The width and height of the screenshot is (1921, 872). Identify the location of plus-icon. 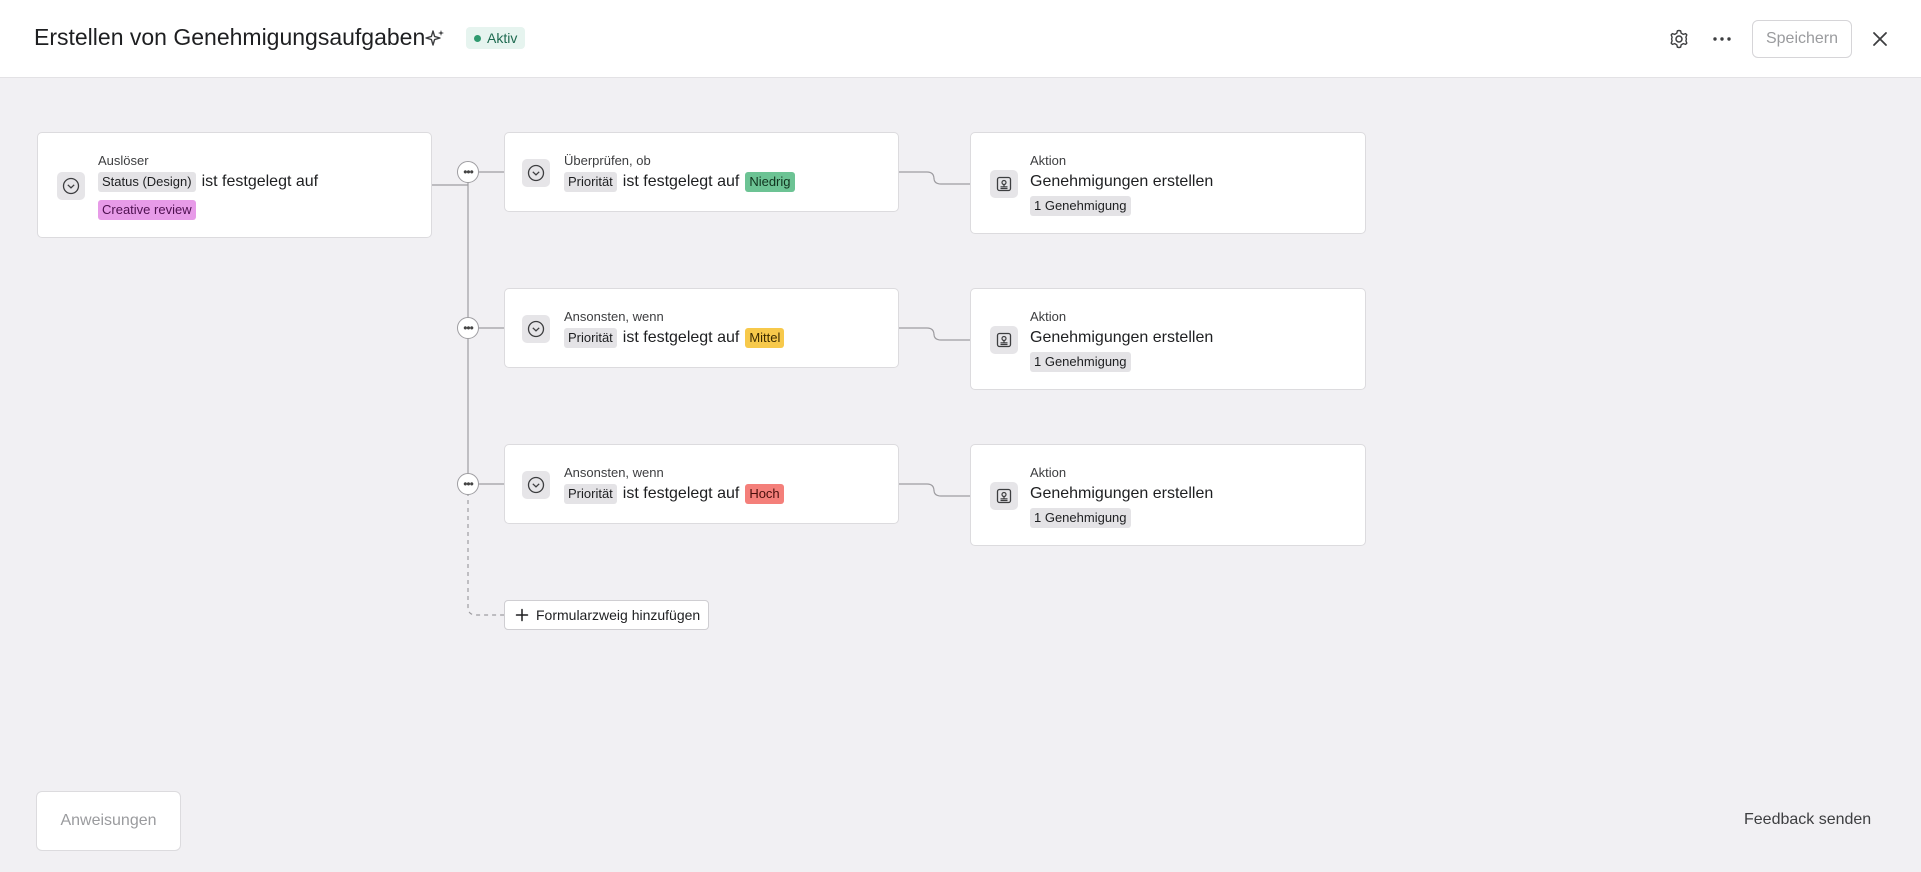
(522, 615).